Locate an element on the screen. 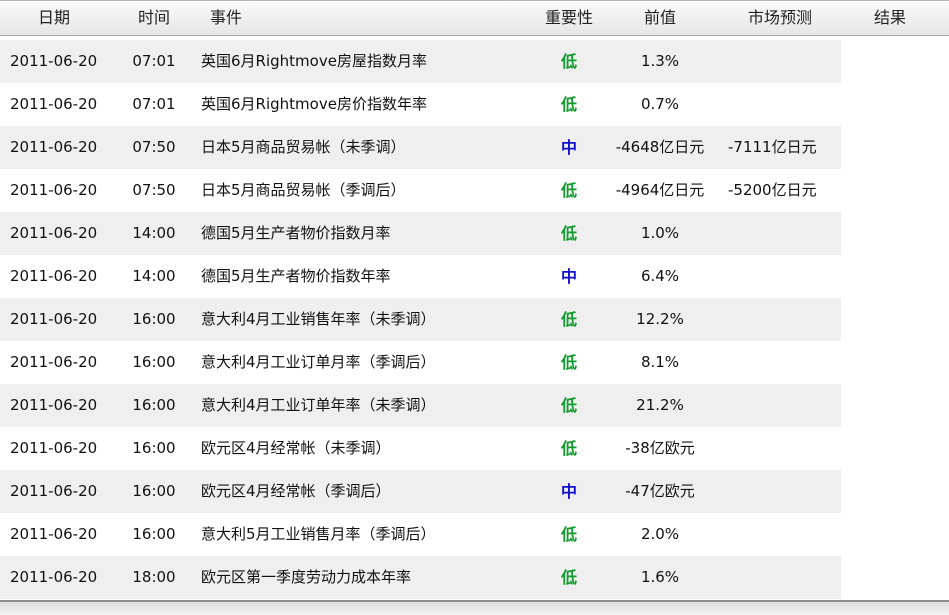 The width and height of the screenshot is (949, 615). table-row: 2011-06-20 16:00 意大利4月工业订单年率（未季调） 低 21.2% is located at coordinates (420, 405).